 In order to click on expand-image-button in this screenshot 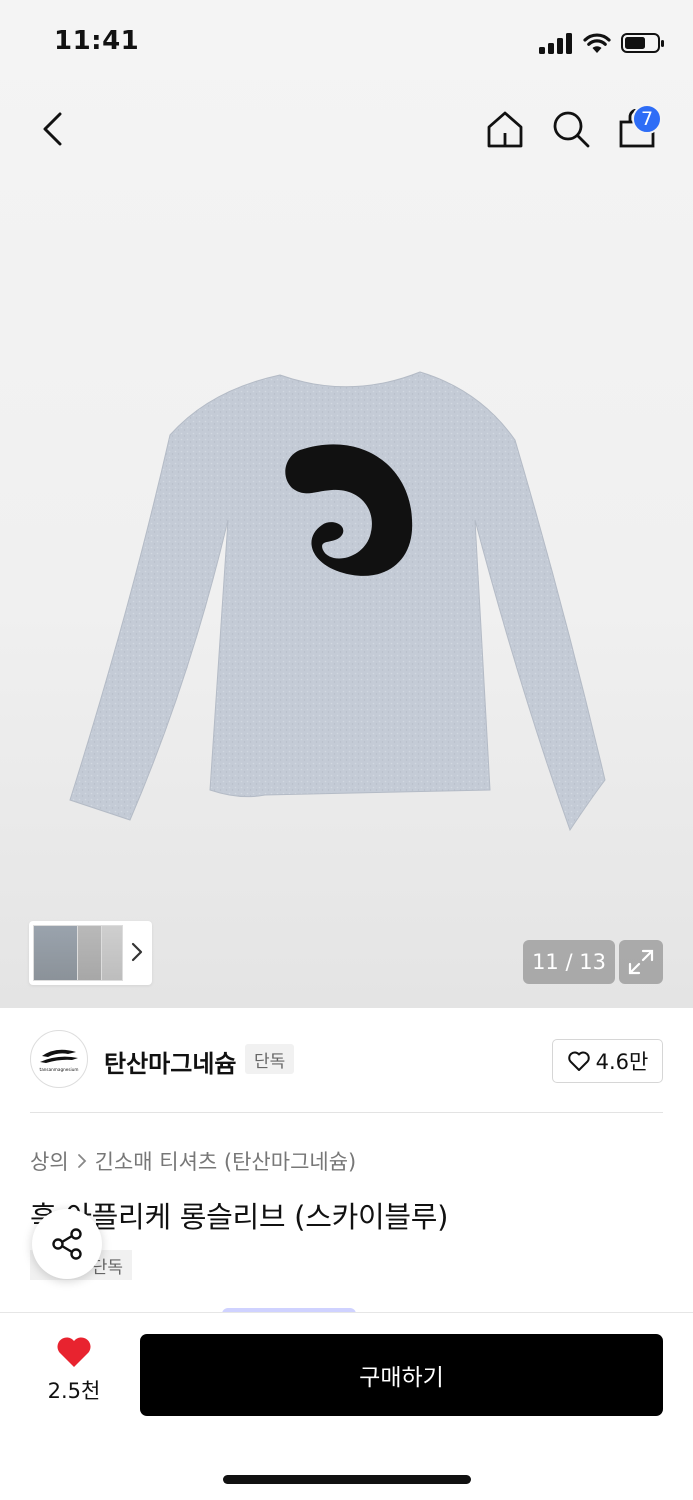, I will do `click(641, 962)`.